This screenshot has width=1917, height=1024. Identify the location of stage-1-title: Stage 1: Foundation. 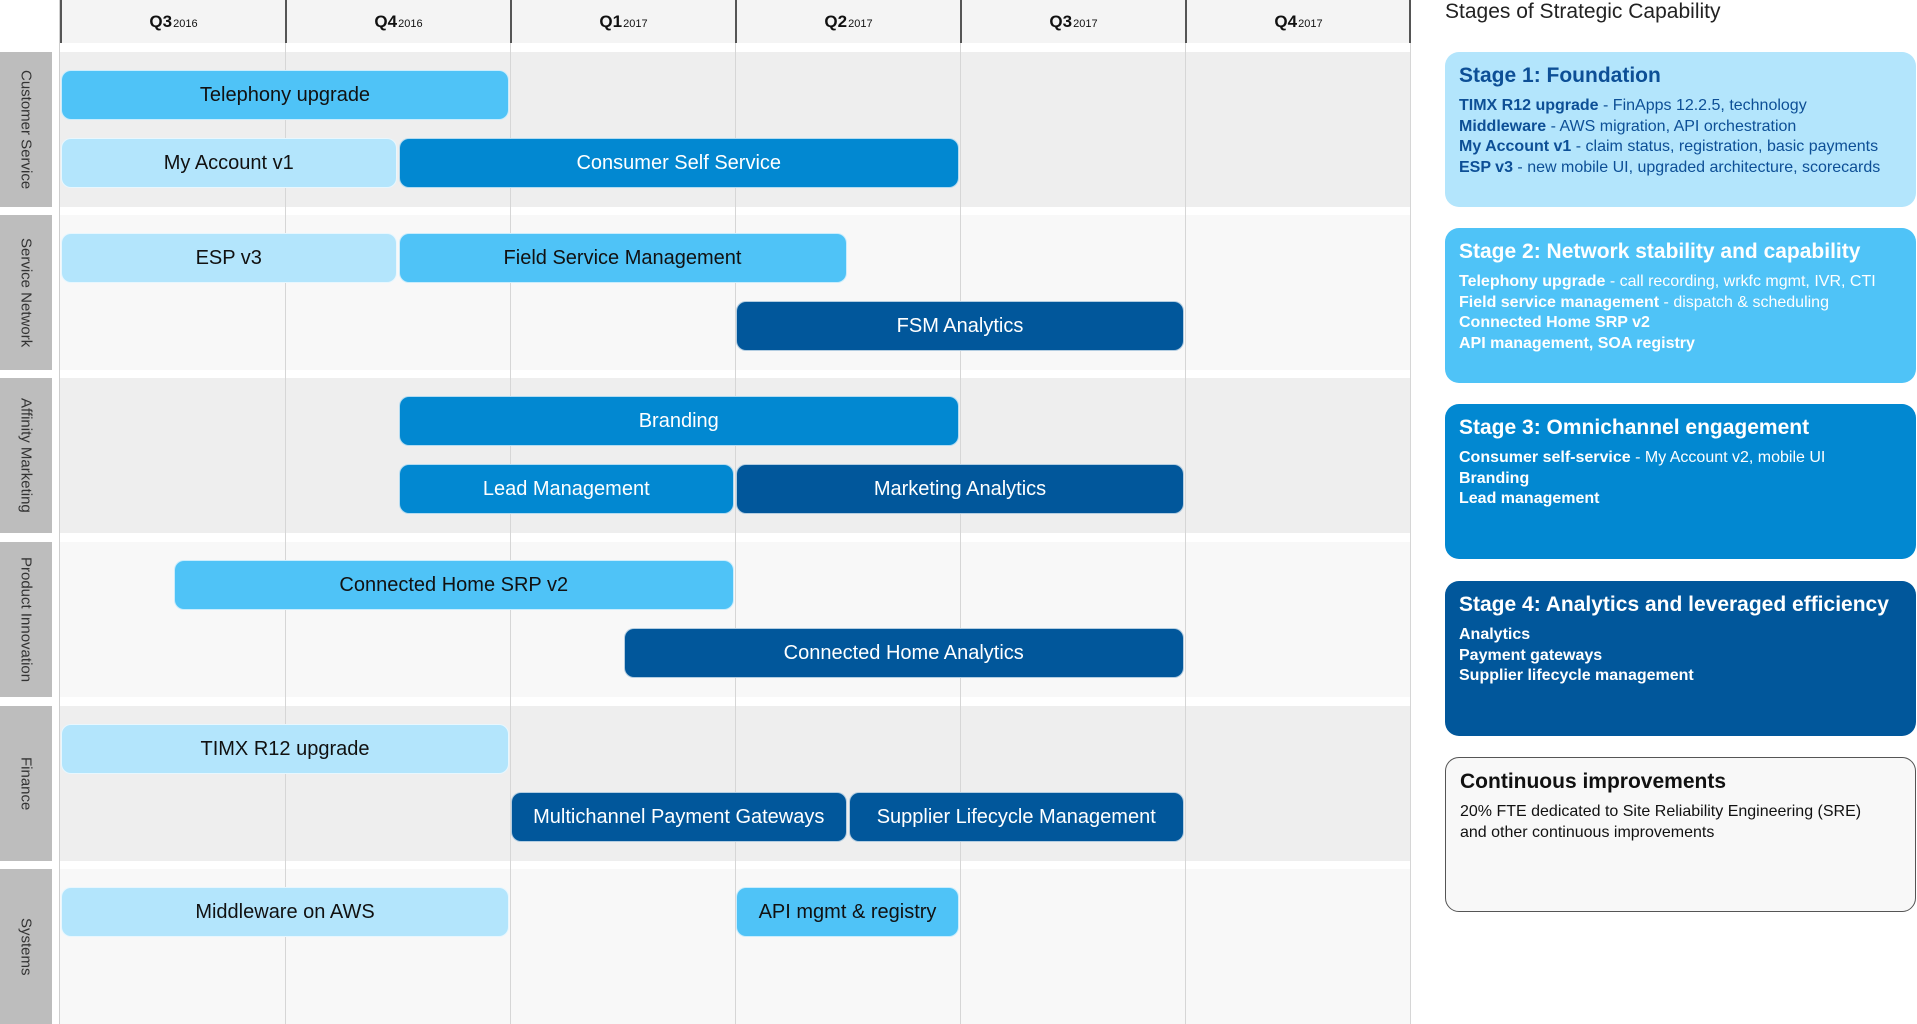
(1560, 75).